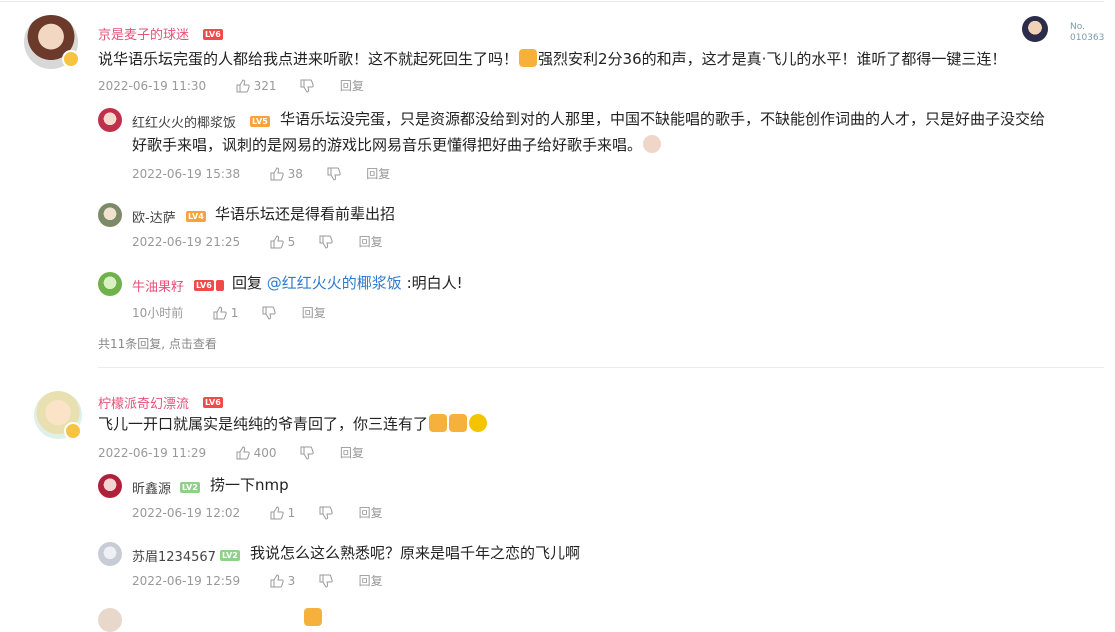 The width and height of the screenshot is (1115, 632). I want to click on like-button: 5, so click(282, 241).